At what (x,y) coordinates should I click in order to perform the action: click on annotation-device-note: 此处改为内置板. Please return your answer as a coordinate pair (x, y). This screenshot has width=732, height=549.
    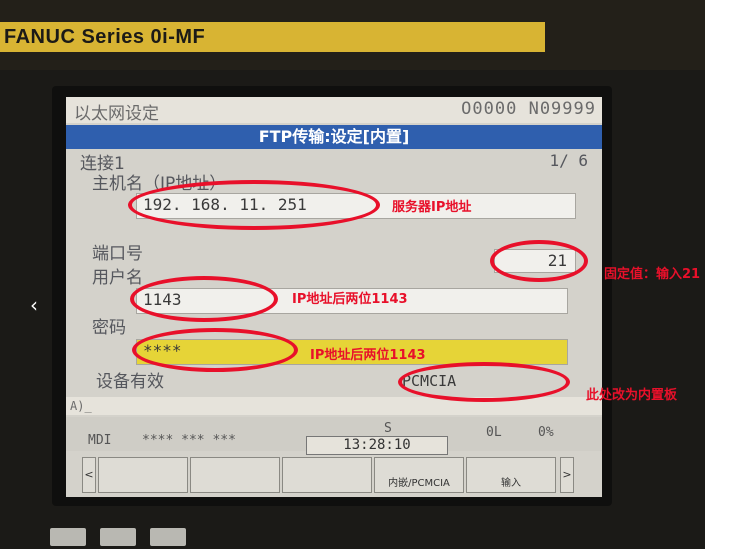
    Looking at the image, I should click on (632, 395).